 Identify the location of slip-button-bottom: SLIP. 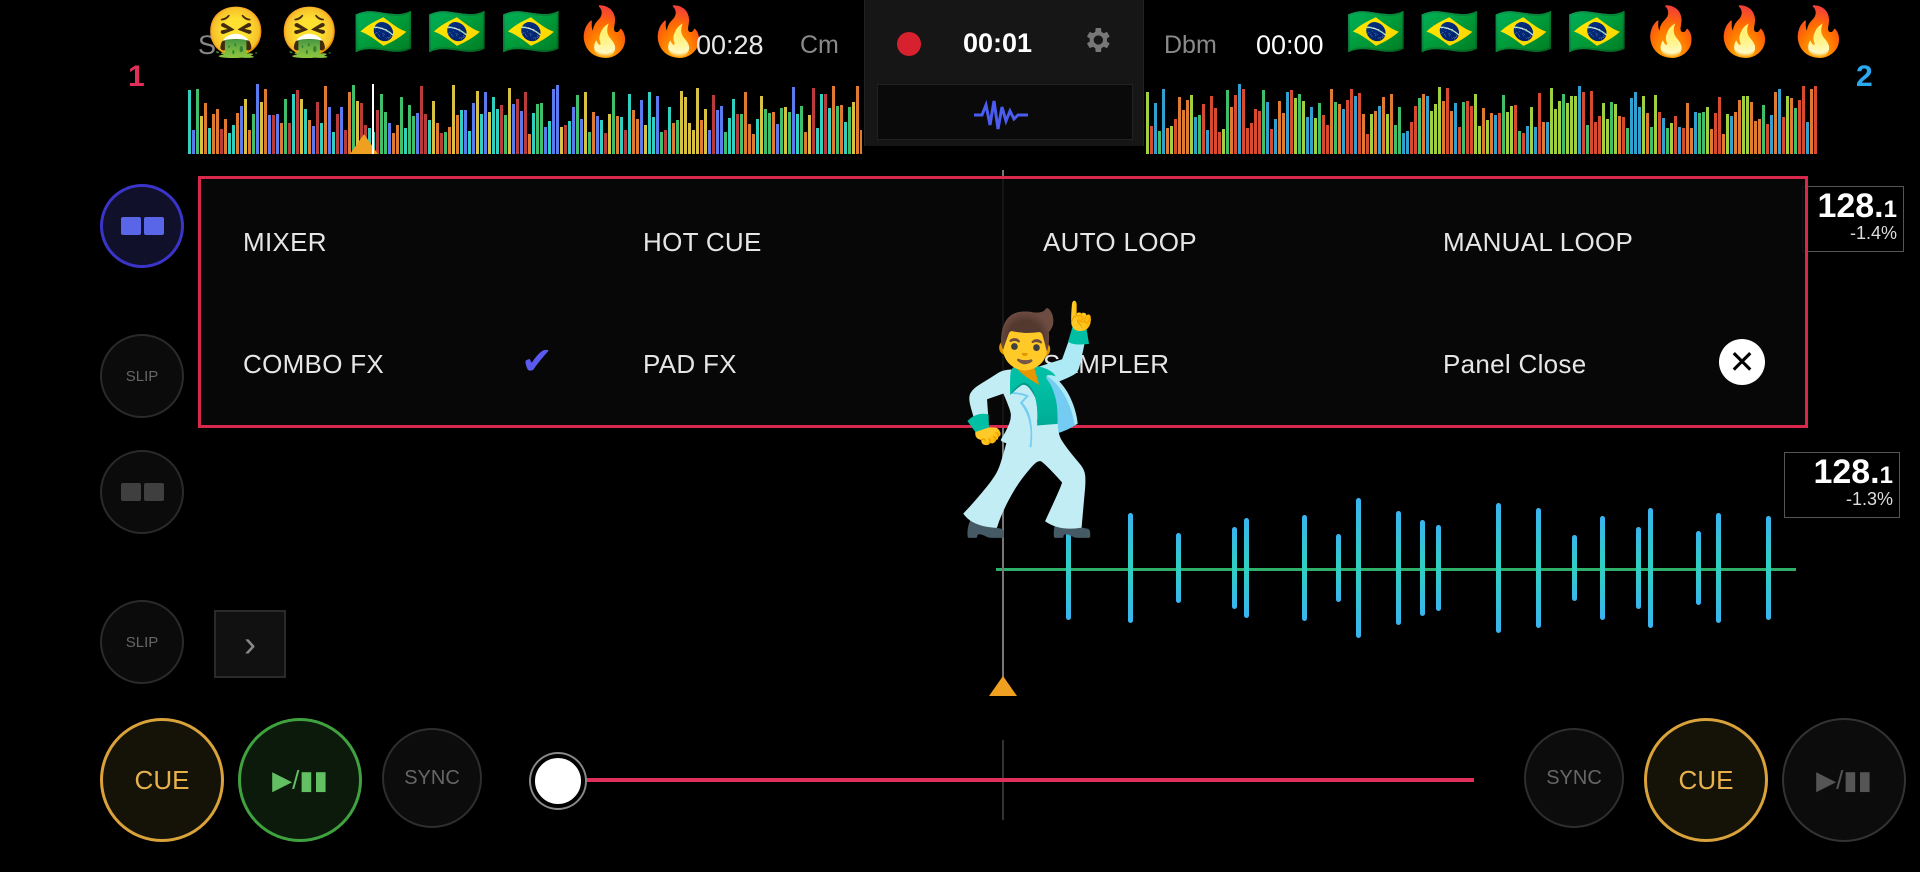
(142, 642).